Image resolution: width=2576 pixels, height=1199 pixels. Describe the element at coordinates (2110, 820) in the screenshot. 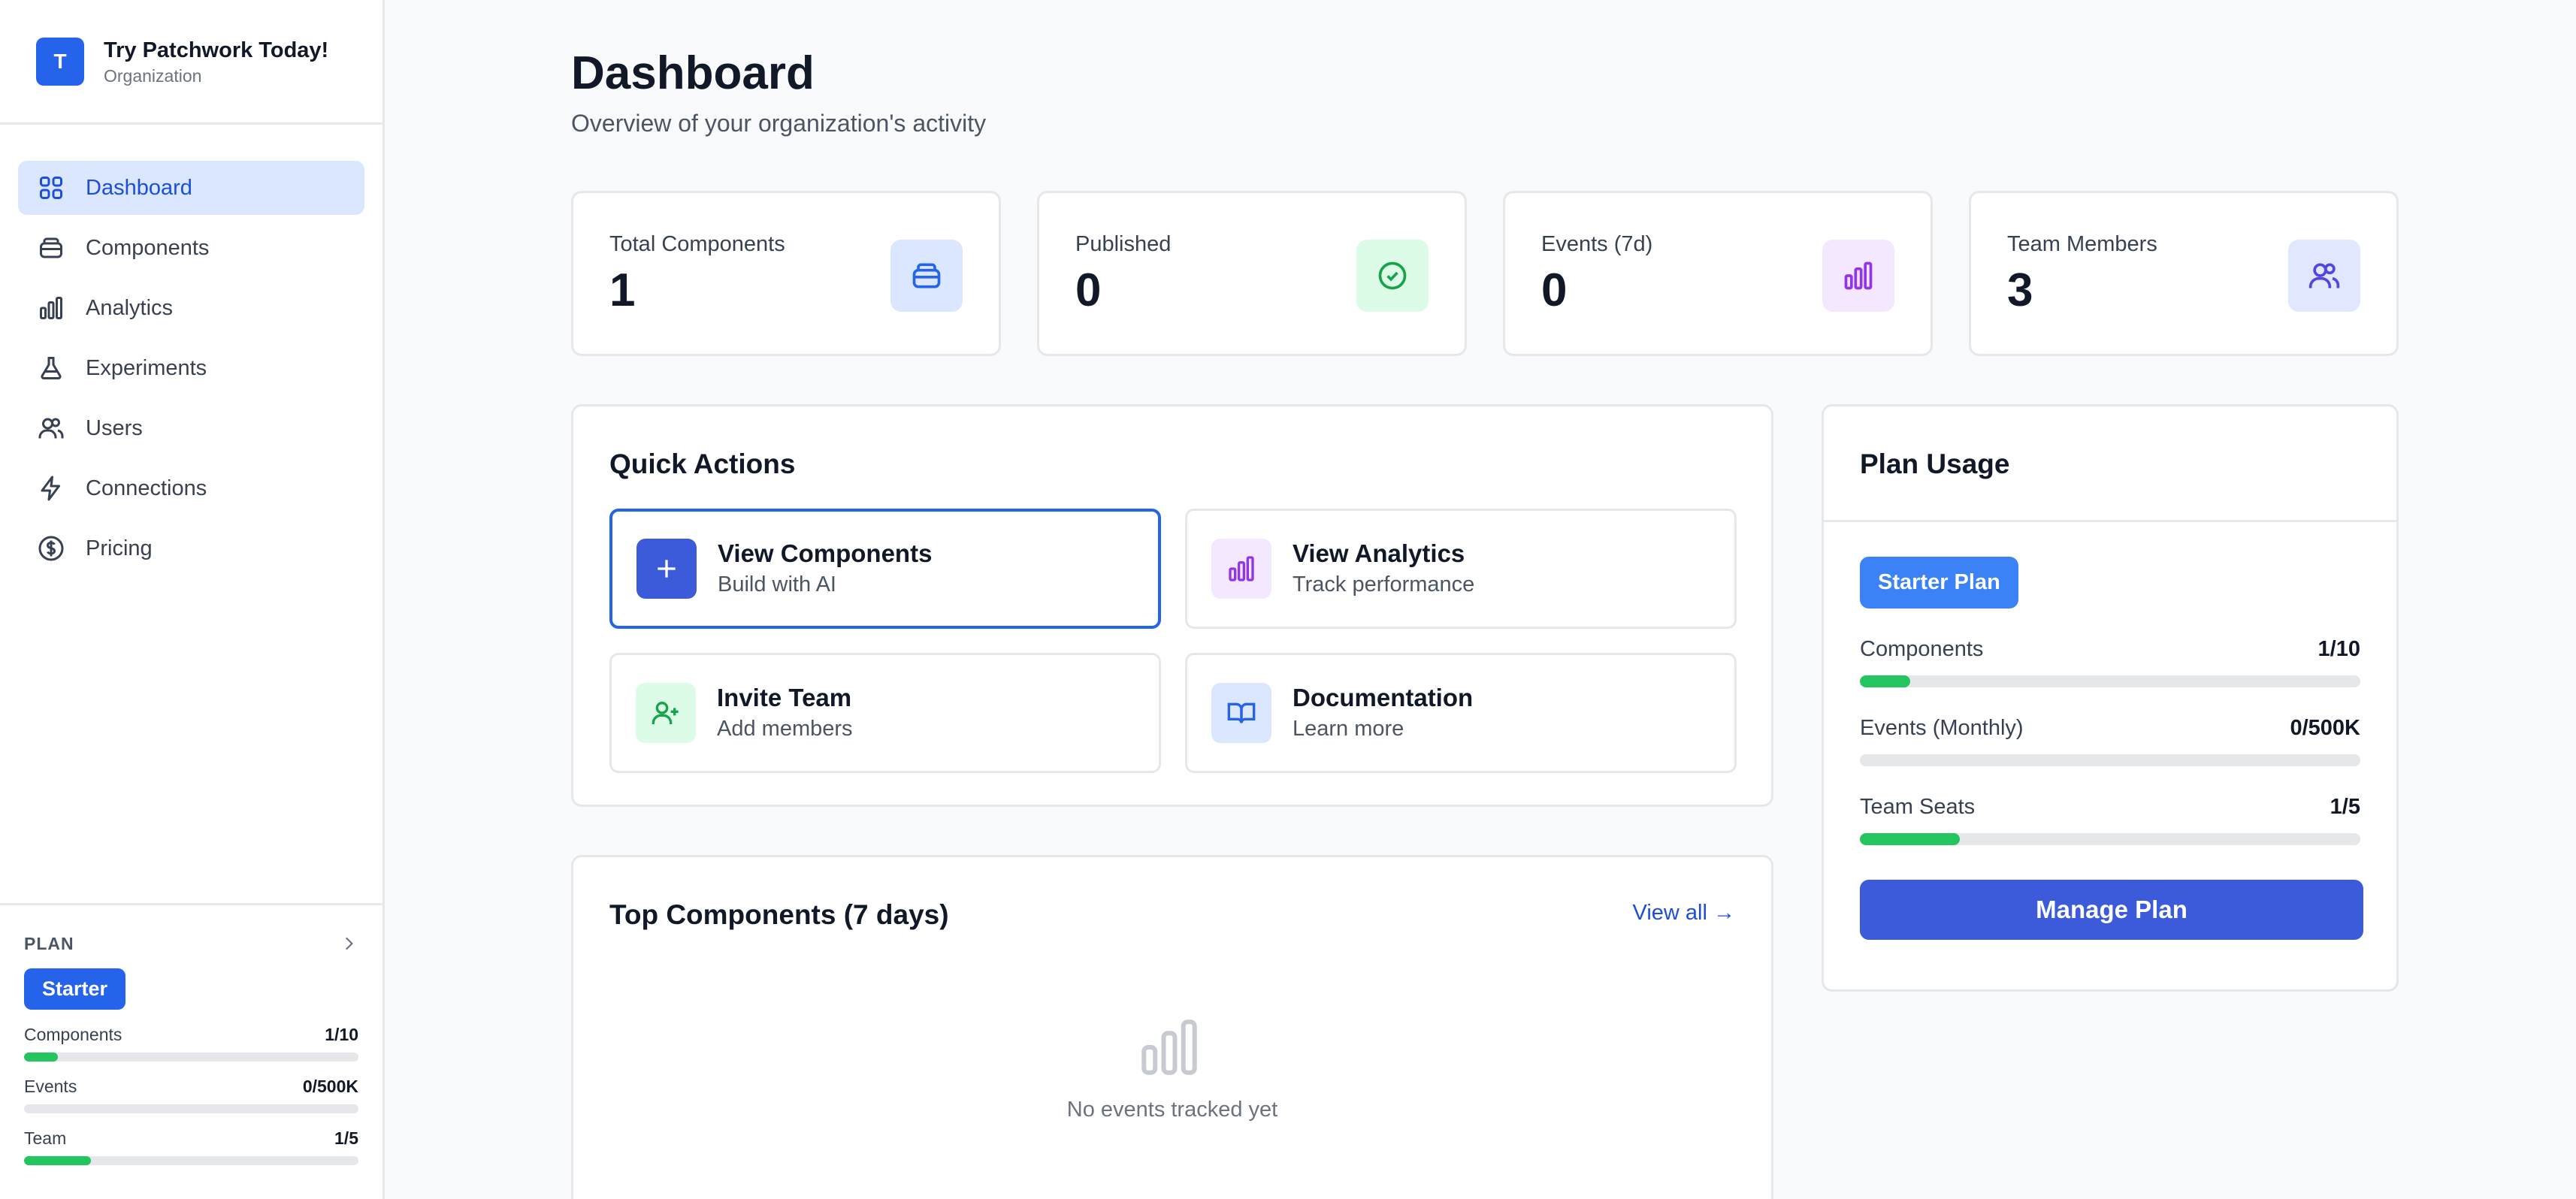

I see `plan-usage-row: Team Seats 1/5` at that location.